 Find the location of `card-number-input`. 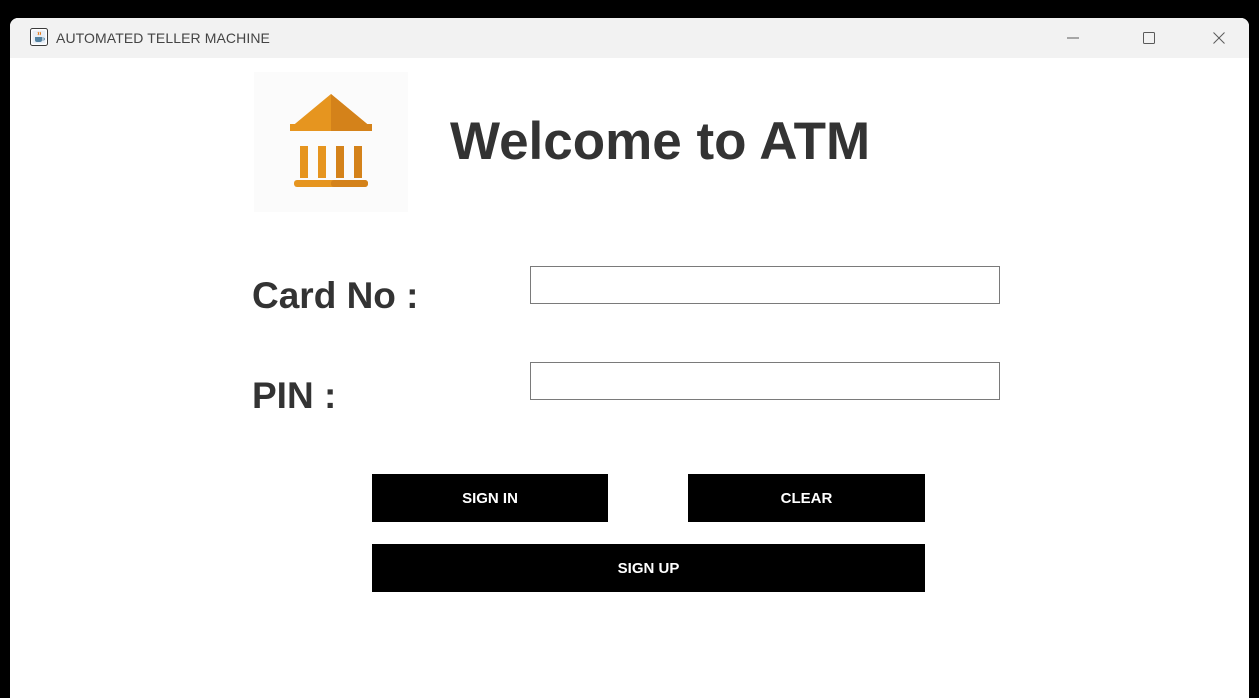

card-number-input is located at coordinates (765, 285).